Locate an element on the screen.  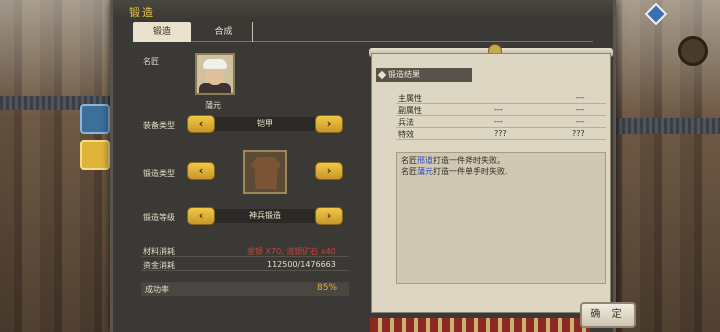
attr-name: 特效 is located at coordinates (406, 134).